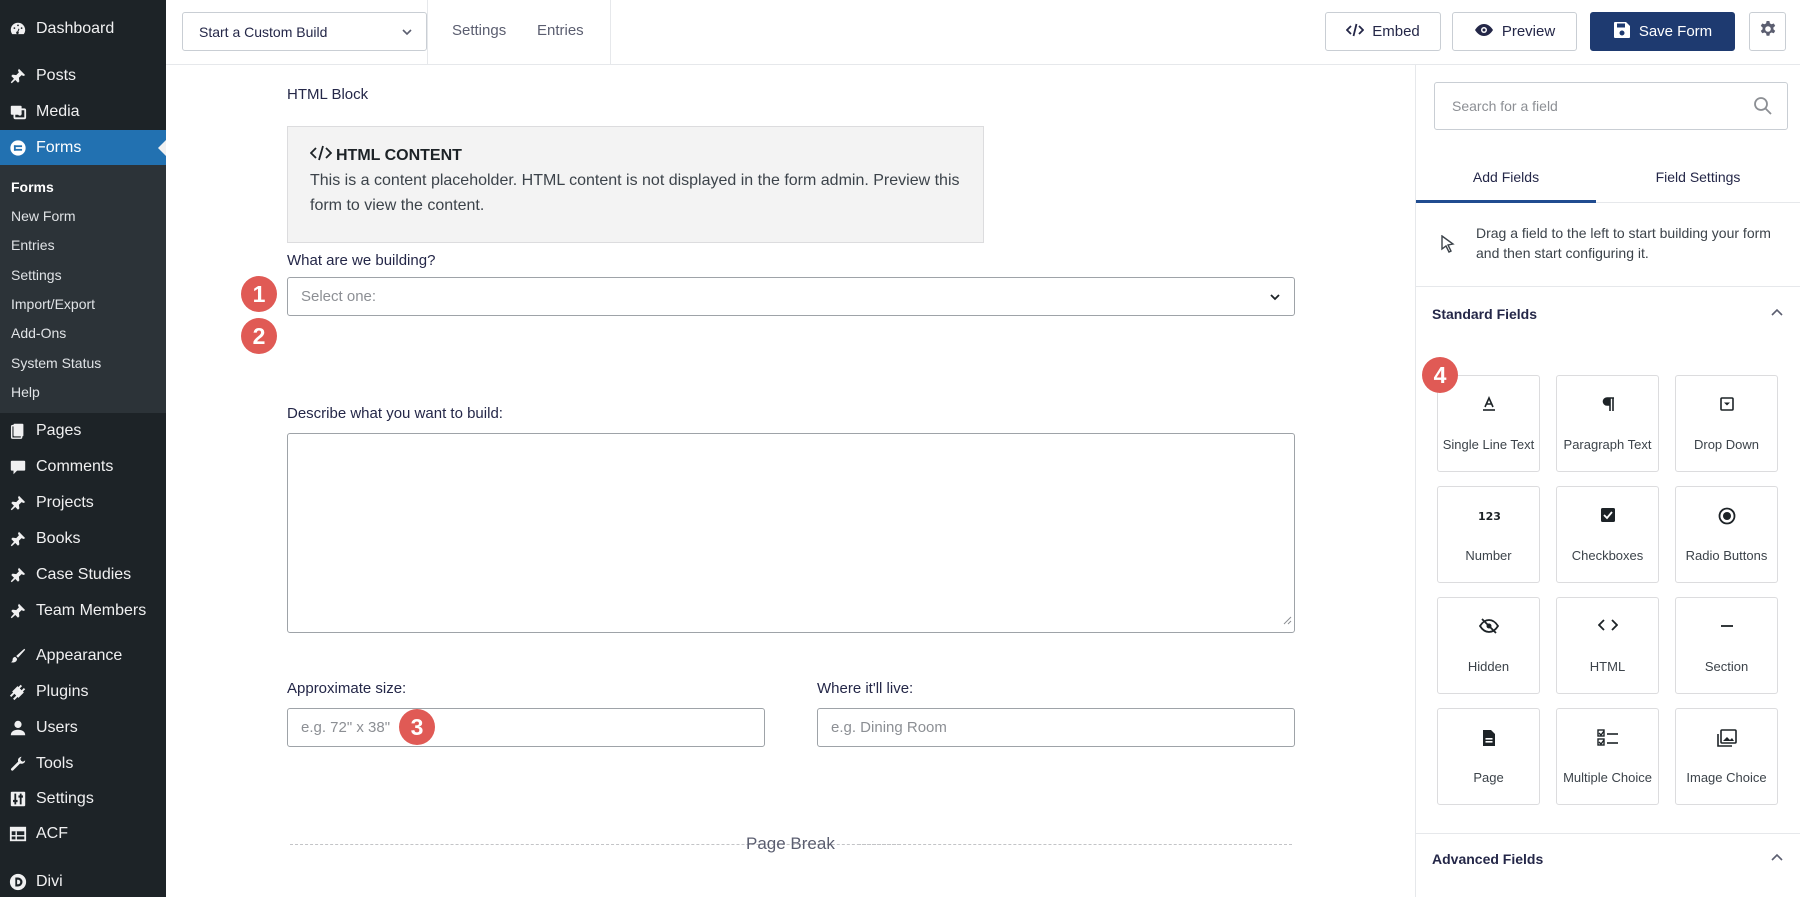  I want to click on submenu-add-ons: Add-Ons, so click(38, 333).